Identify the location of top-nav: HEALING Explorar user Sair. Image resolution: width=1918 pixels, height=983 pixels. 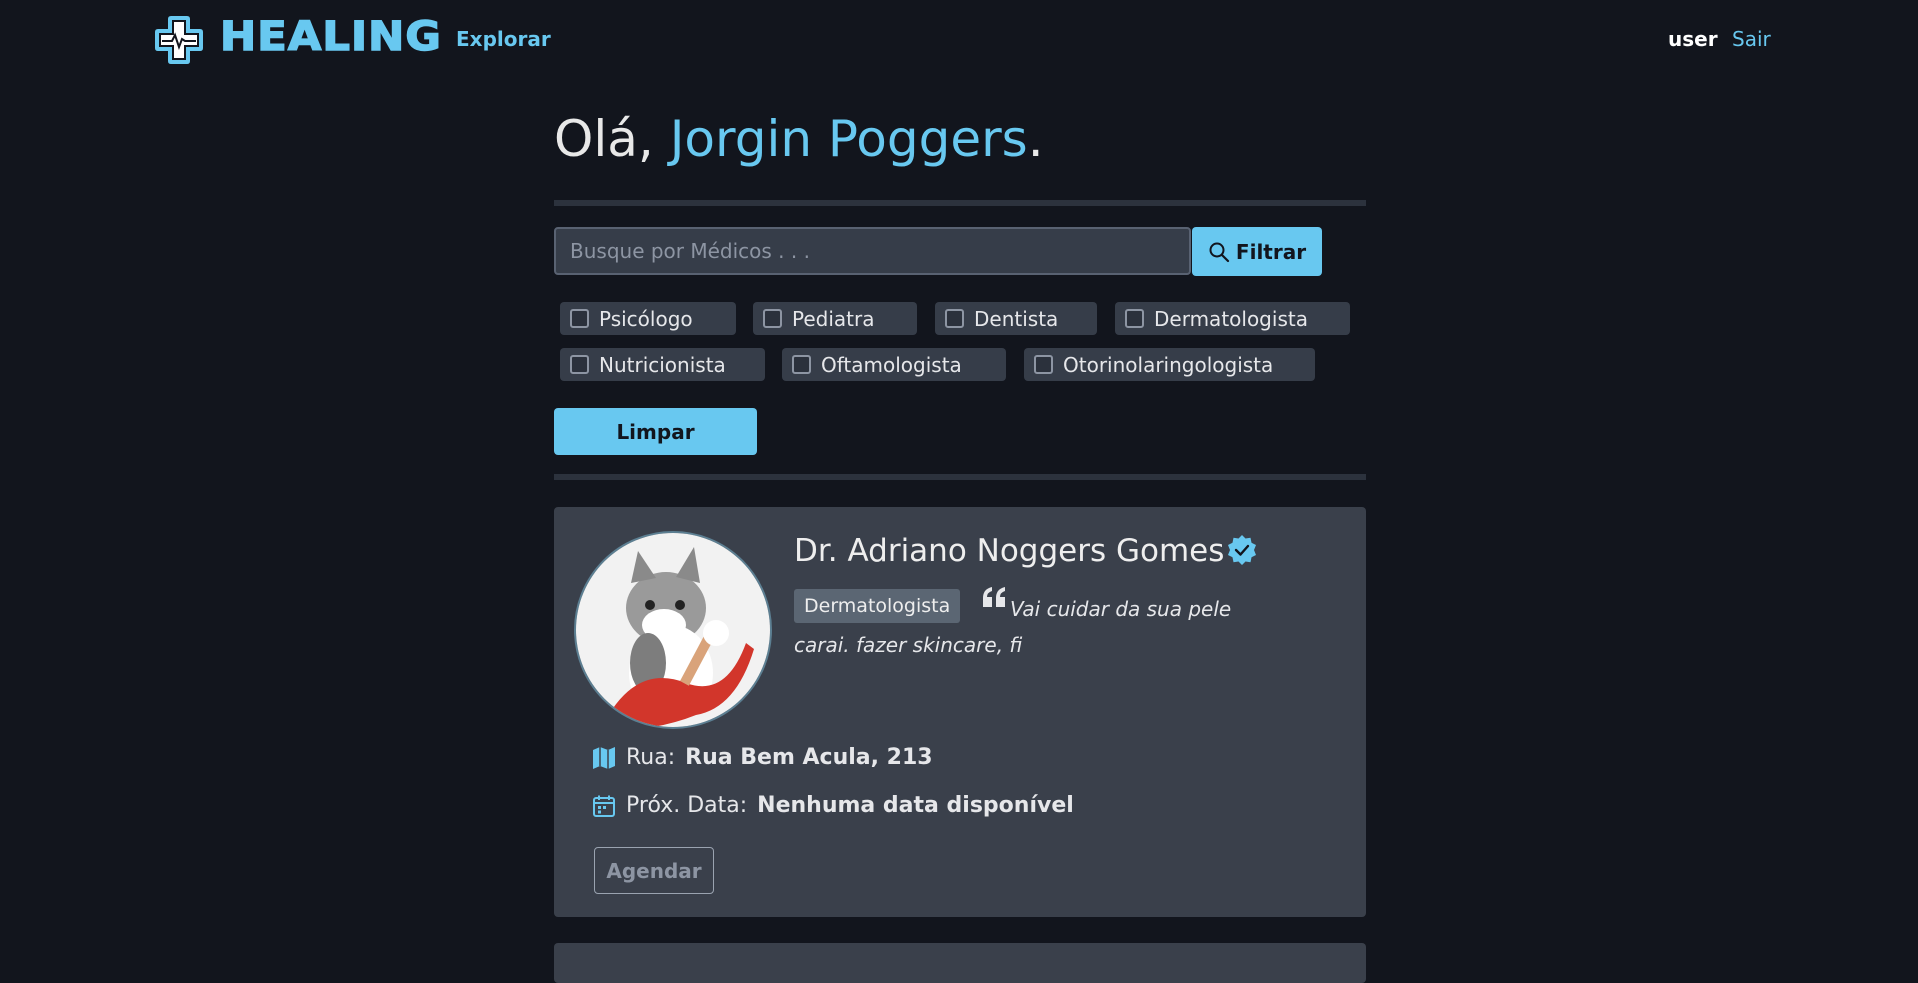
(959, 40).